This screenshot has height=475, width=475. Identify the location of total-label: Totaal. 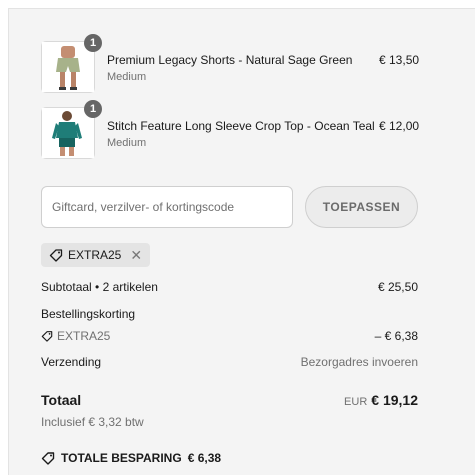
(61, 400).